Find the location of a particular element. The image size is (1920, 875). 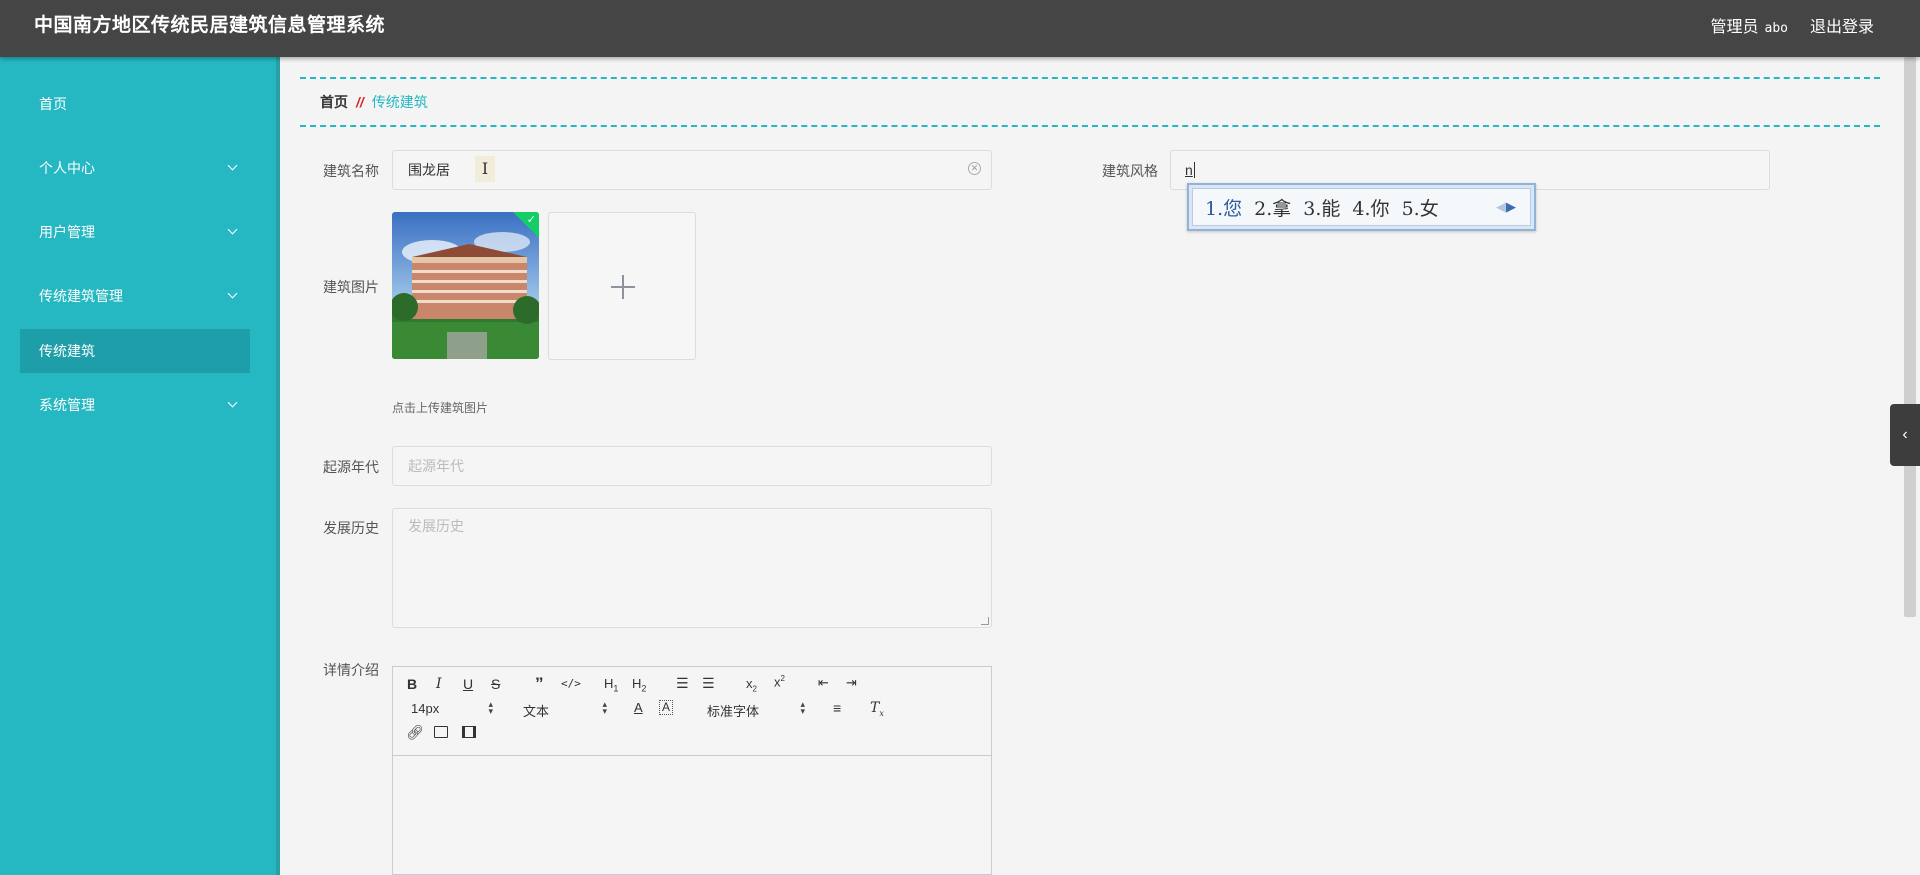

align-left-icon: ≡ is located at coordinates (837, 708).